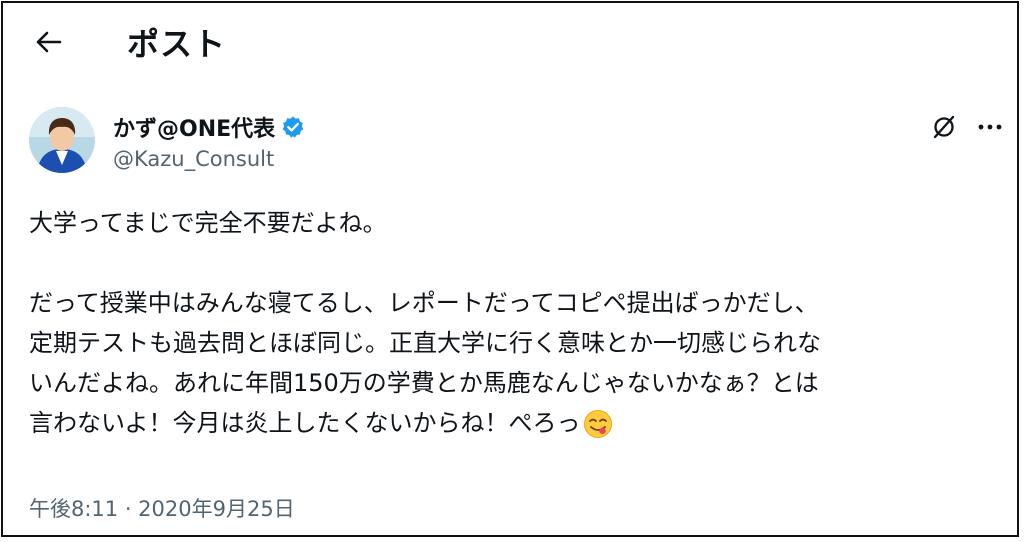  What do you see at coordinates (510, 43) in the screenshot?
I see `header: ポスト` at bounding box center [510, 43].